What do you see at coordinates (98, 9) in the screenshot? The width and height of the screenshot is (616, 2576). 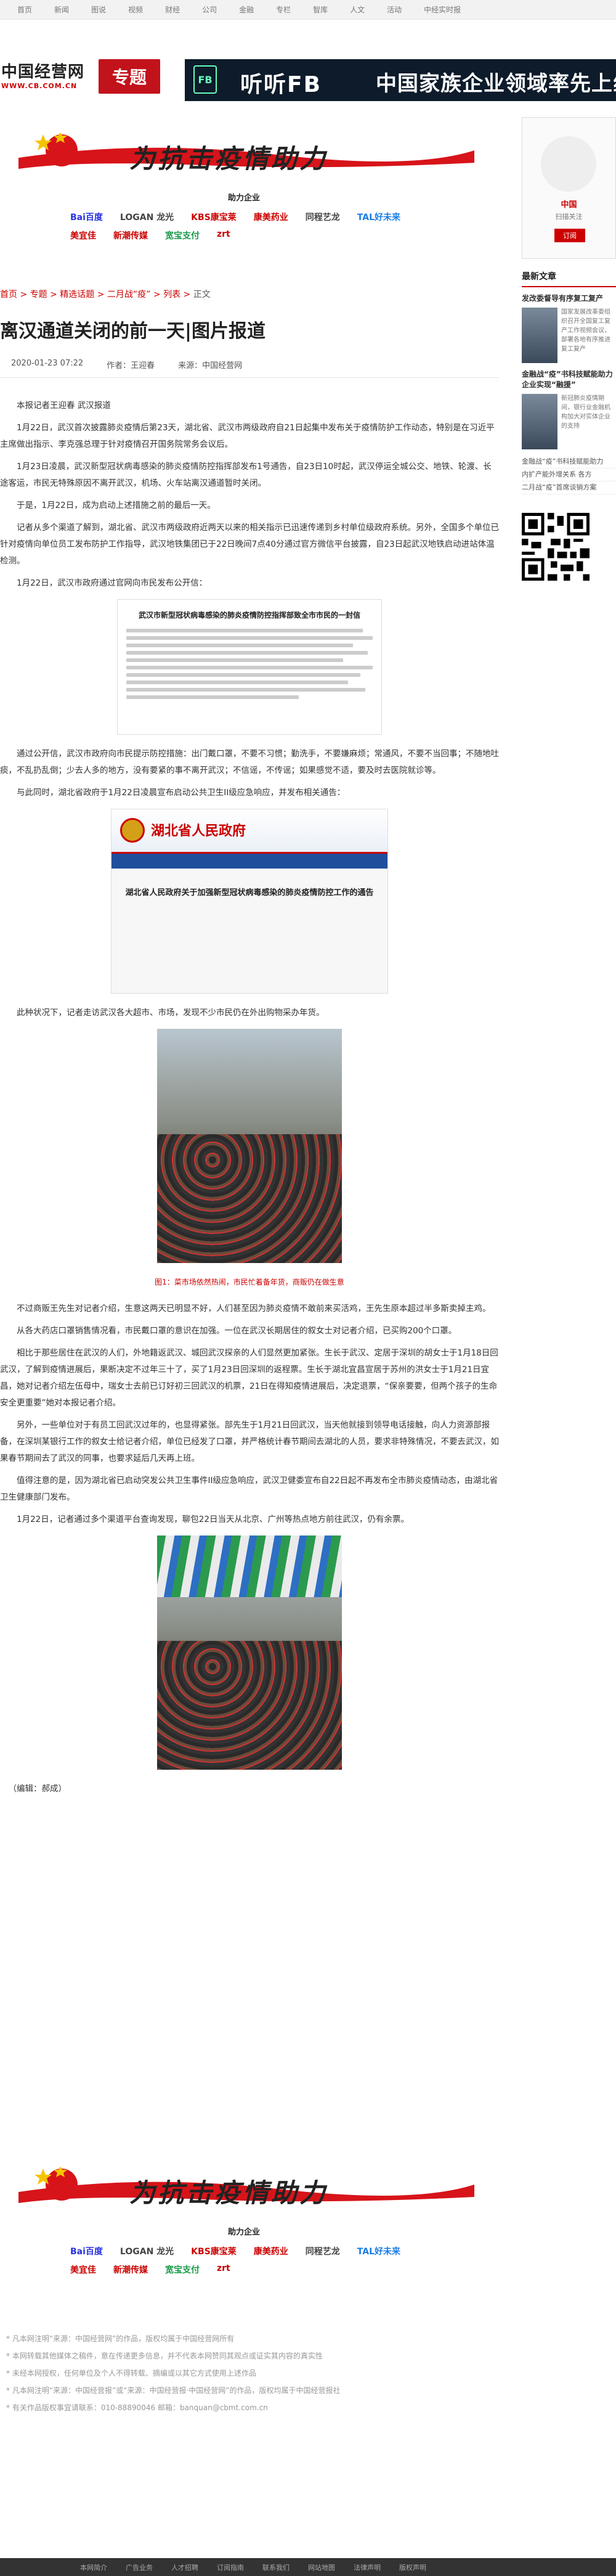 I see `nav-pics: 图说` at bounding box center [98, 9].